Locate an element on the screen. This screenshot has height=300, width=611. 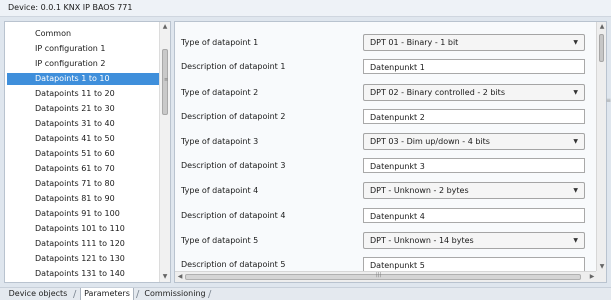
type-select-3: DPT 03 - Dim up/down - 4 bits ▼ is located at coordinates (474, 141).